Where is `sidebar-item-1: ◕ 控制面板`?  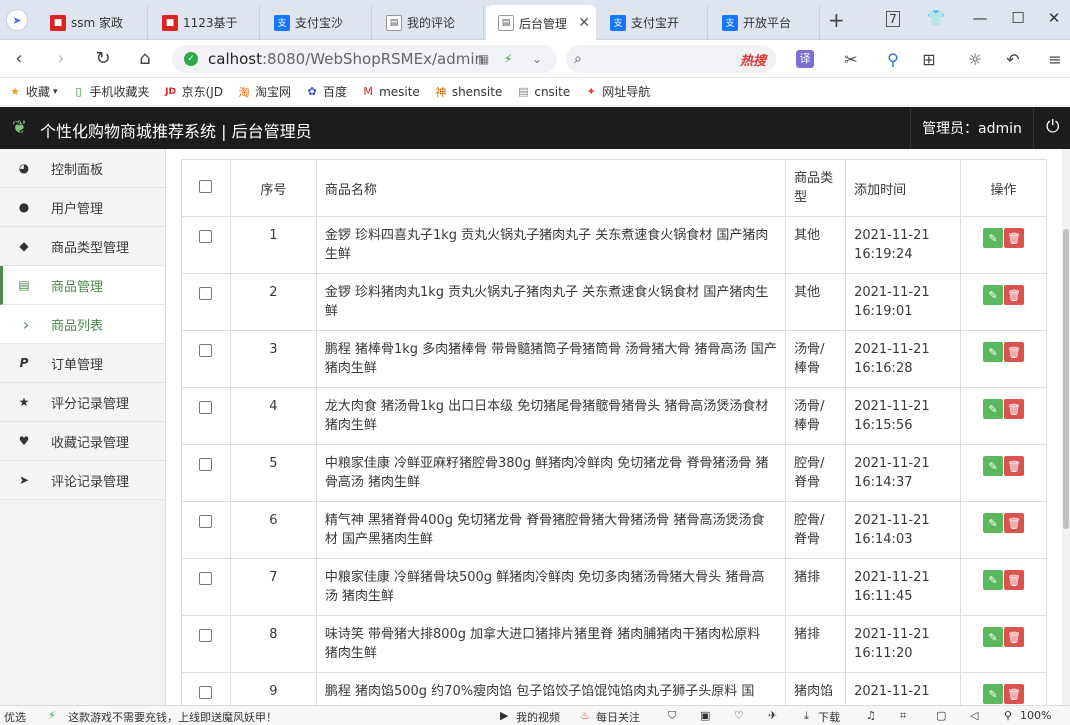 sidebar-item-1: ◕ 控制面板 is located at coordinates (82, 168).